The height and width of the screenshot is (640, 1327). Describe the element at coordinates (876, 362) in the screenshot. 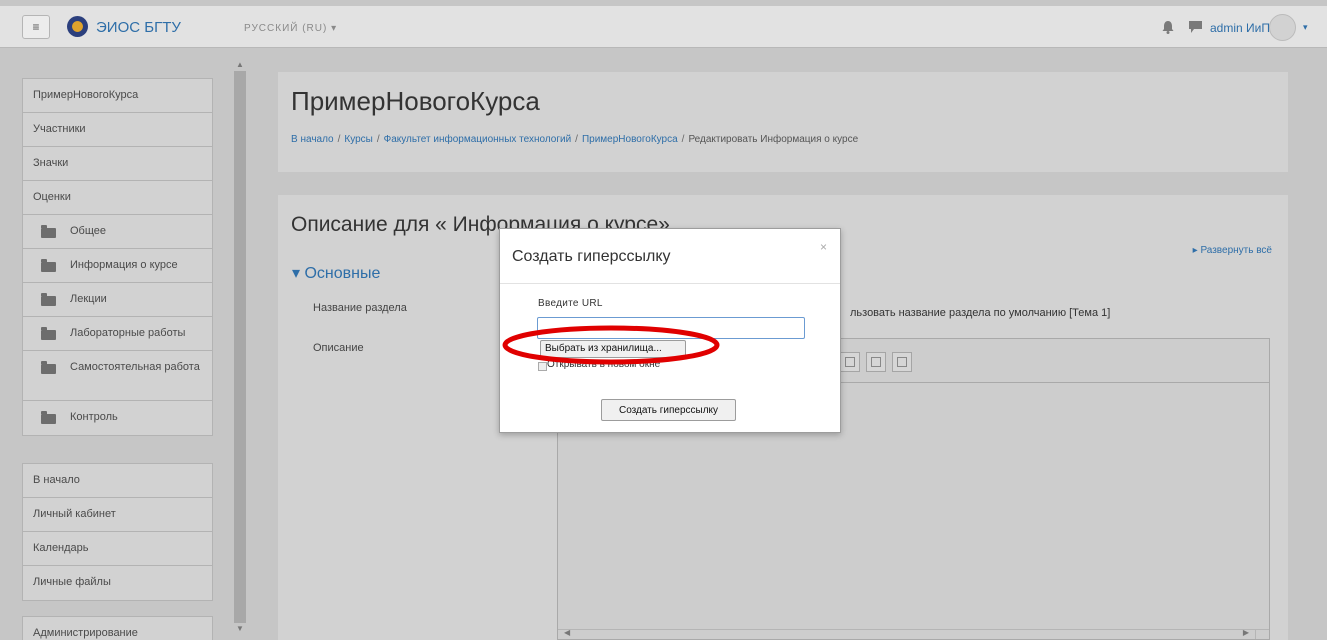

I see `media-icon` at that location.